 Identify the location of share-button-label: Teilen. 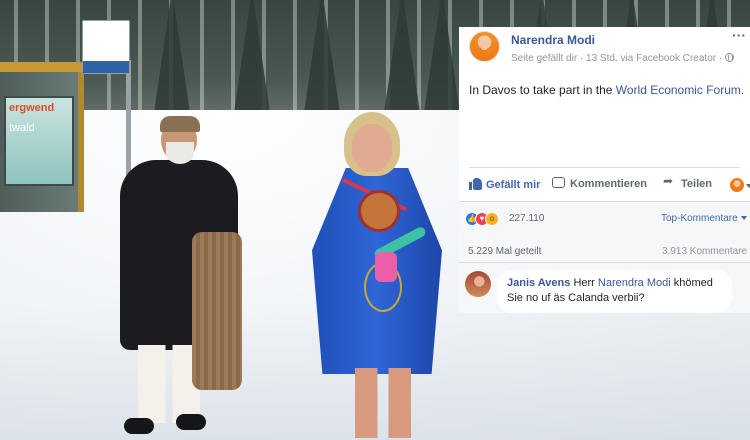
(696, 184).